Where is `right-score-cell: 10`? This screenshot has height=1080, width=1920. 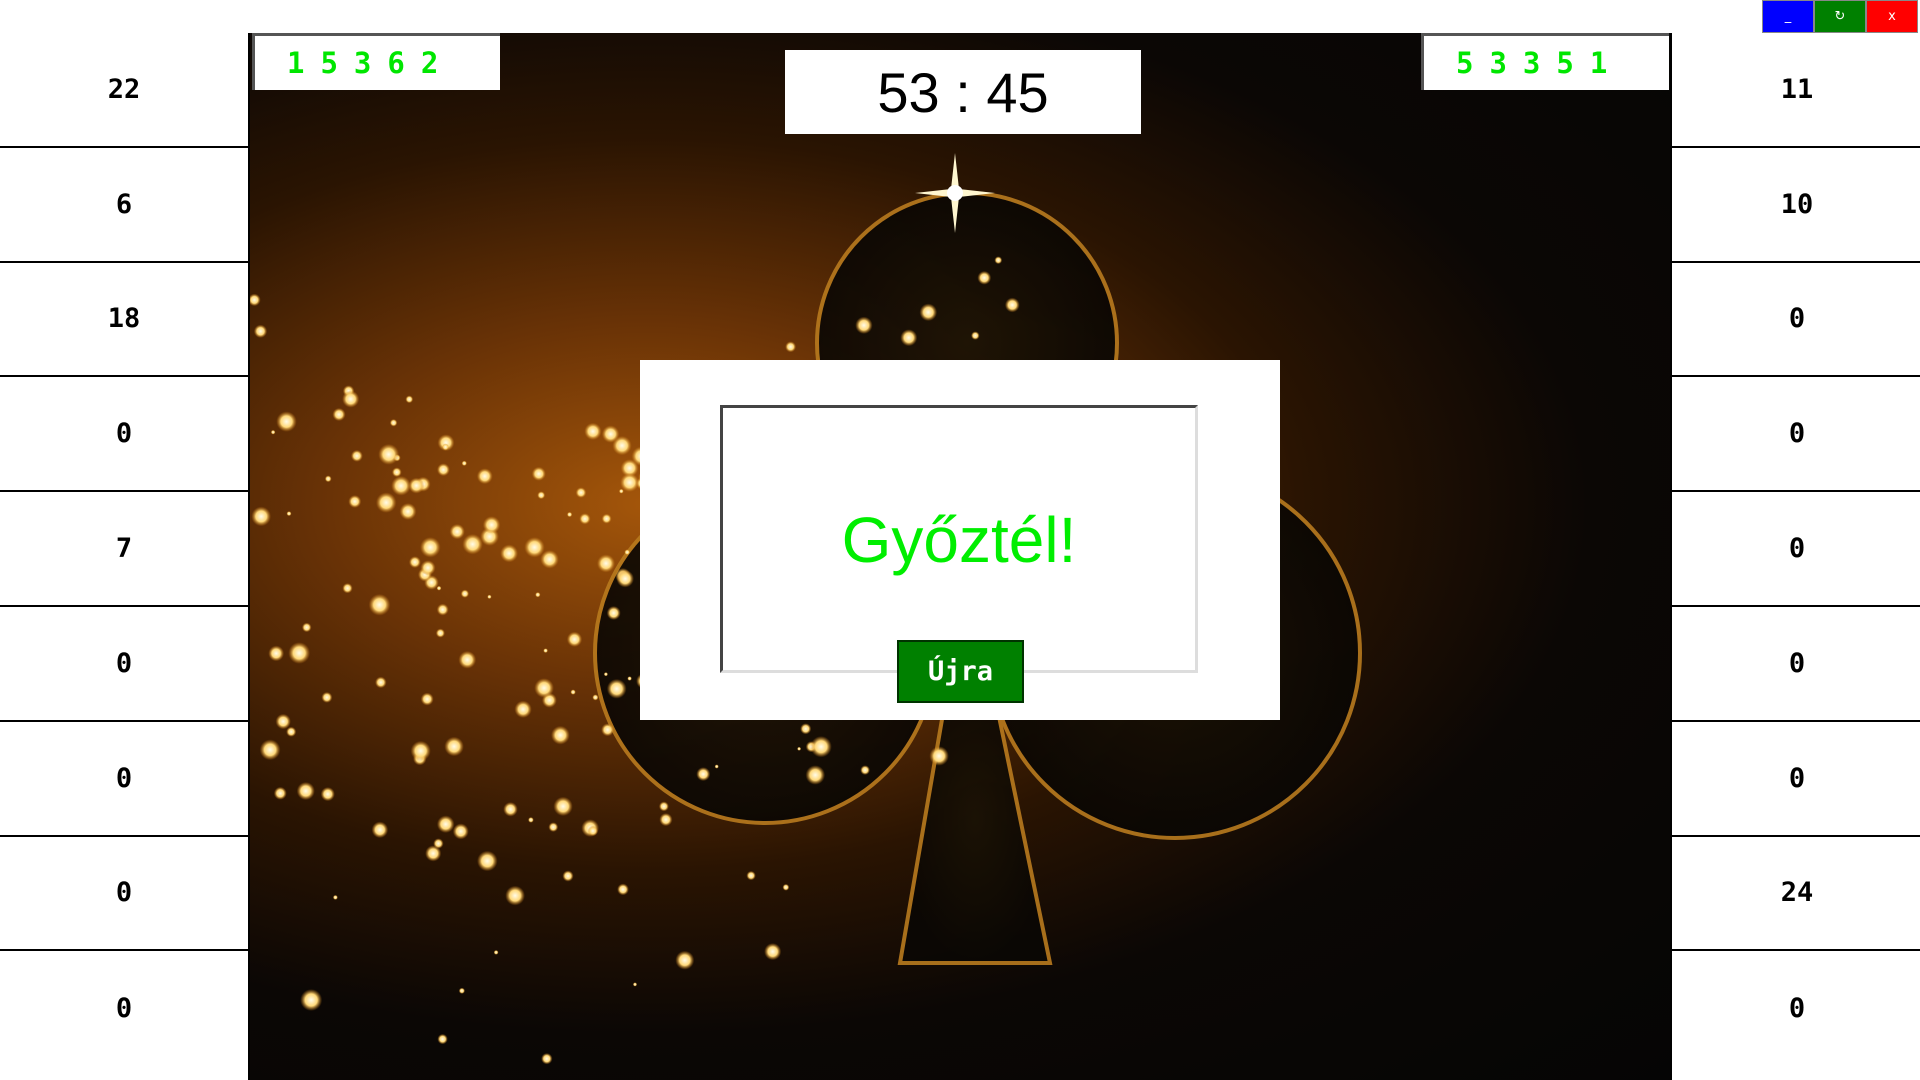
right-score-cell: 10 is located at coordinates (1796, 205).